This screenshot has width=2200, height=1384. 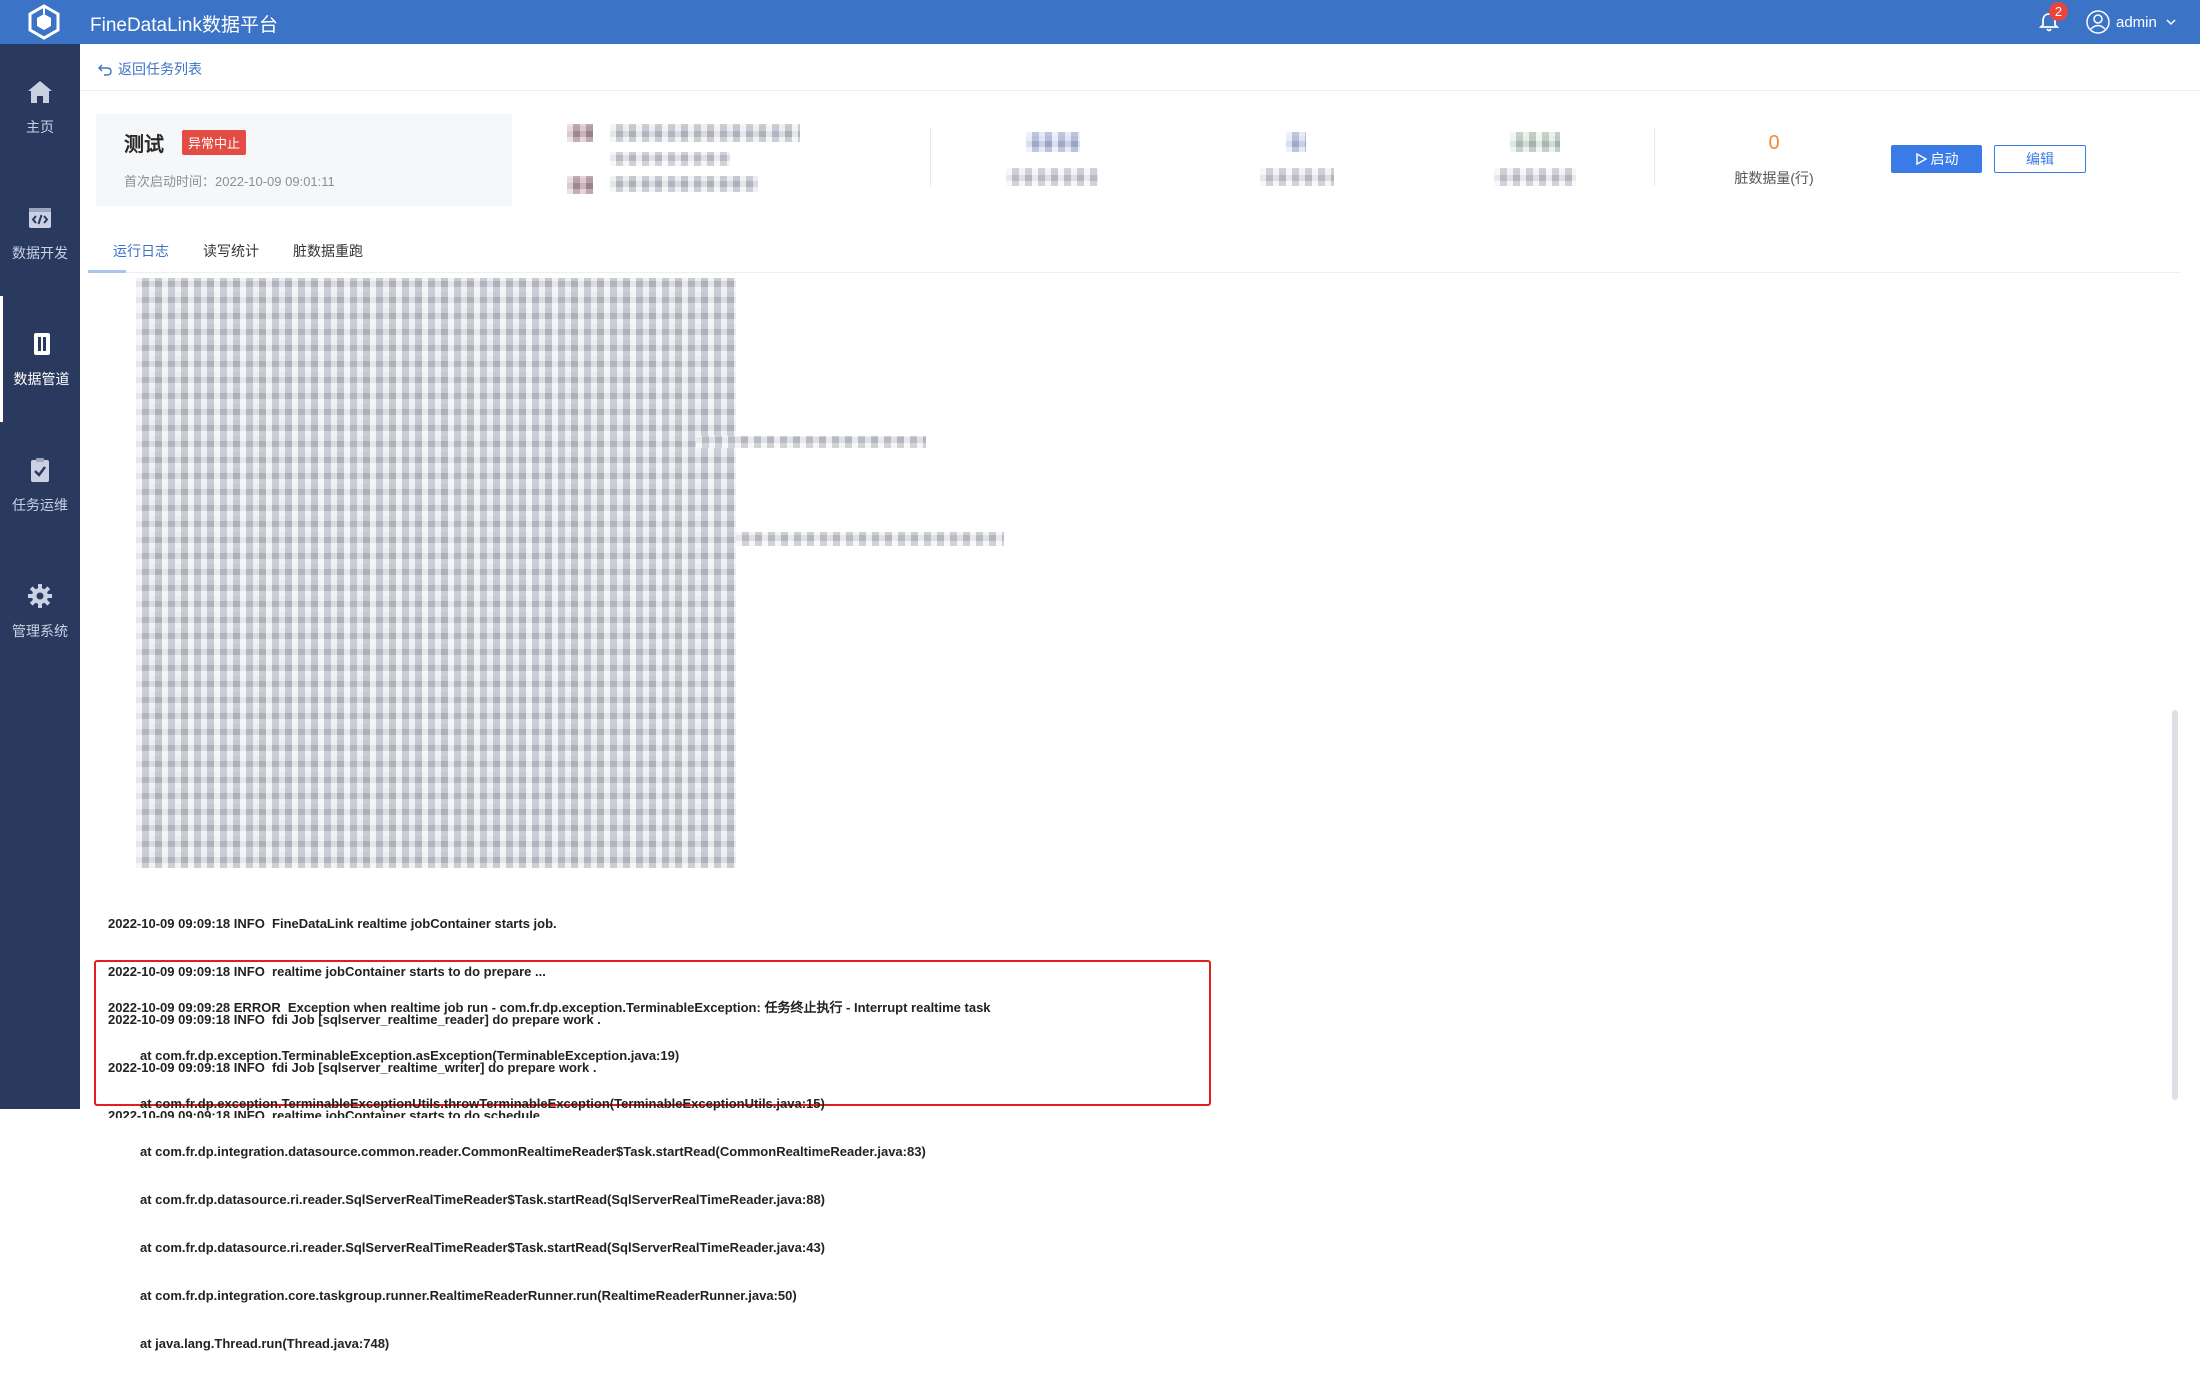 What do you see at coordinates (304, 160) in the screenshot?
I see `task-summary-card: 测试 异常中止 首次启动时间：2022-10-09 09:01:11` at bounding box center [304, 160].